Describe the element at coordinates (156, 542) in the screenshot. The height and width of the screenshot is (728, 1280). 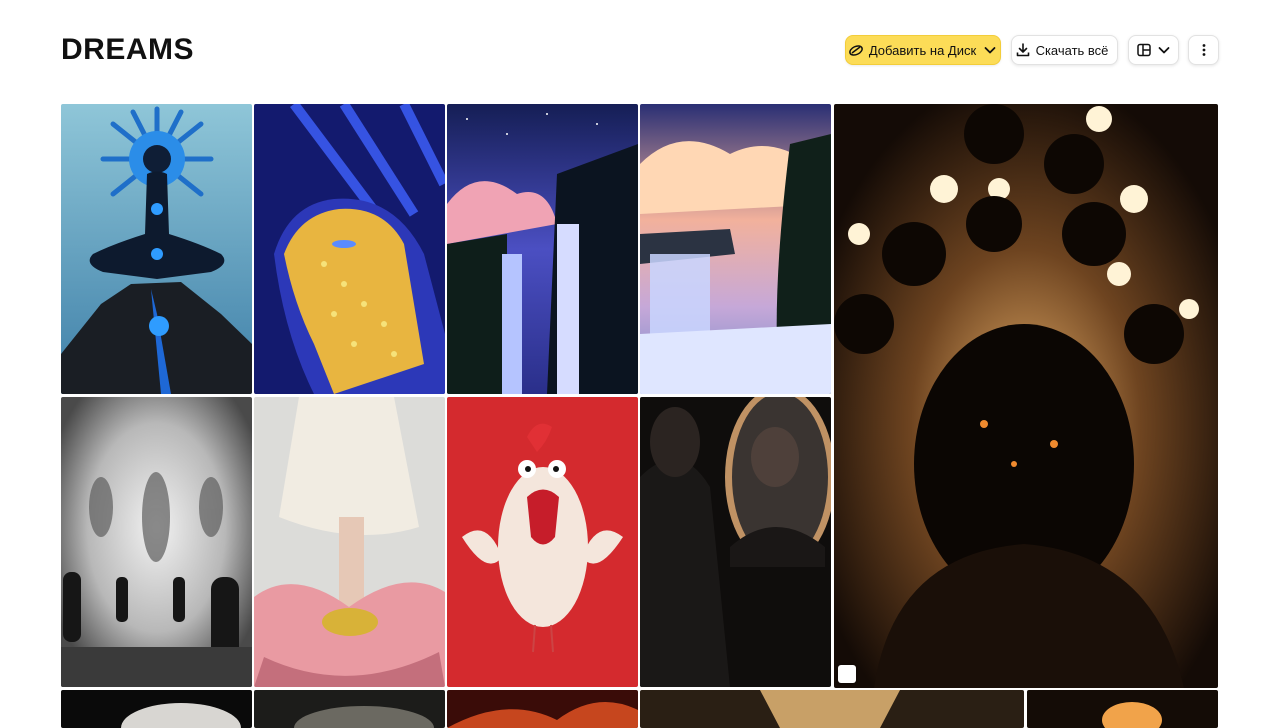
I see `photo-fog-figures` at that location.